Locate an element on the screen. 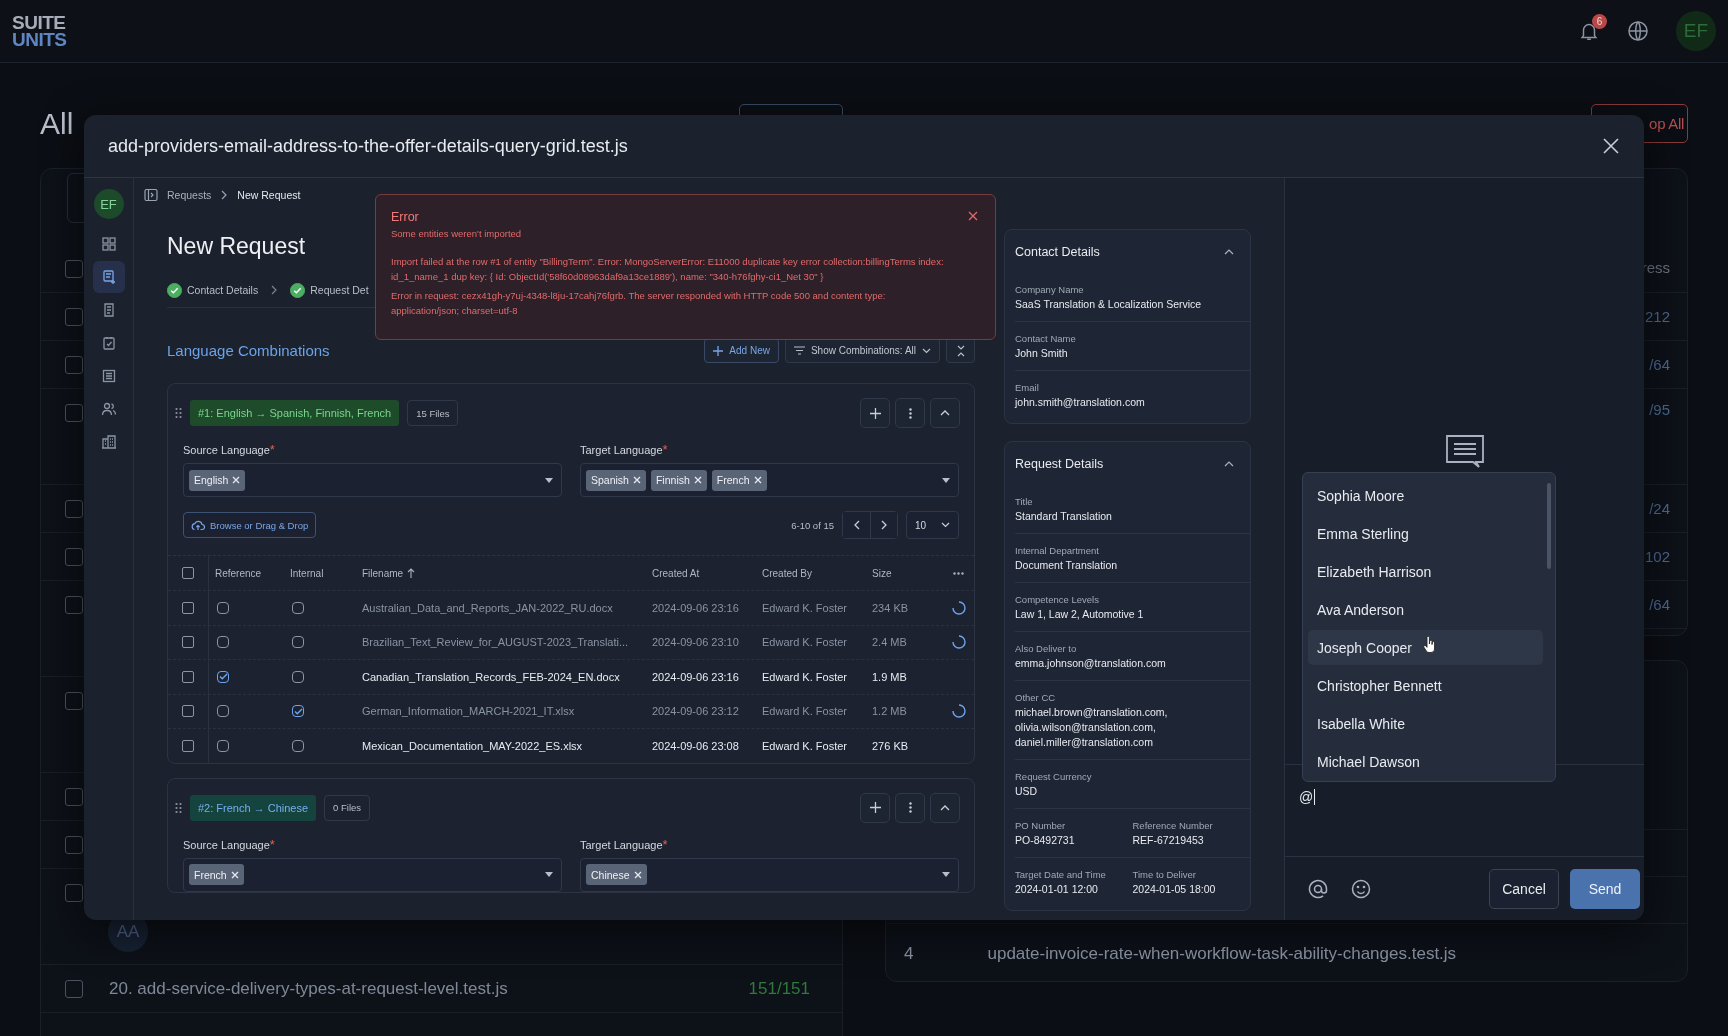 This screenshot has width=1728, height=1036. field-label: Source Language* is located at coordinates (229, 449).